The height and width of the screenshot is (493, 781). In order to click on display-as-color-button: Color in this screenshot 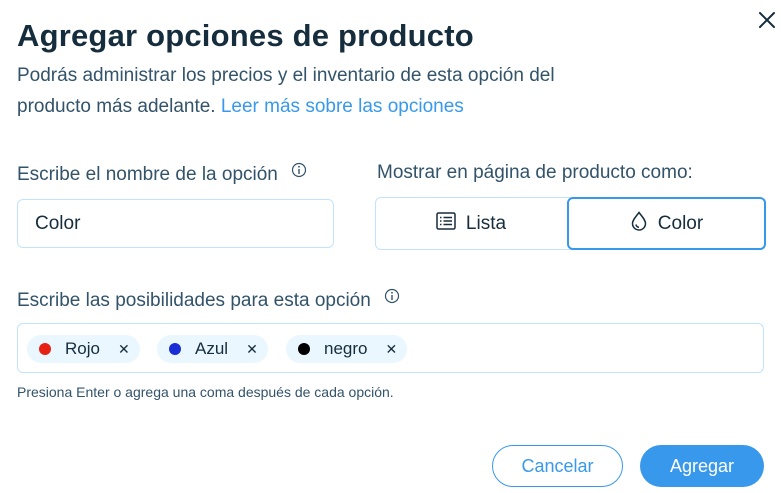, I will do `click(666, 223)`.